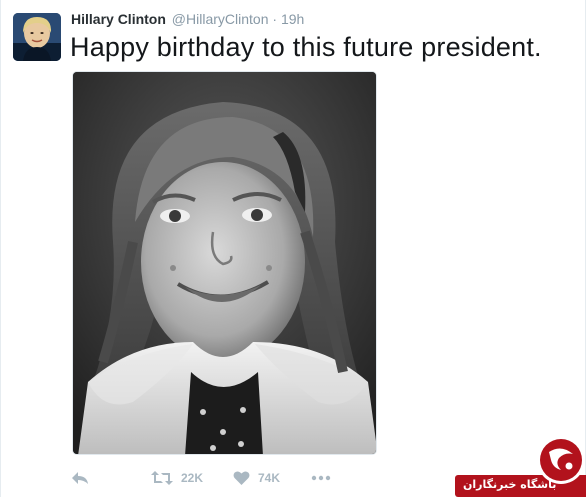  Describe the element at coordinates (118, 19) in the screenshot. I see `author-name: Hillary Clinton` at that location.